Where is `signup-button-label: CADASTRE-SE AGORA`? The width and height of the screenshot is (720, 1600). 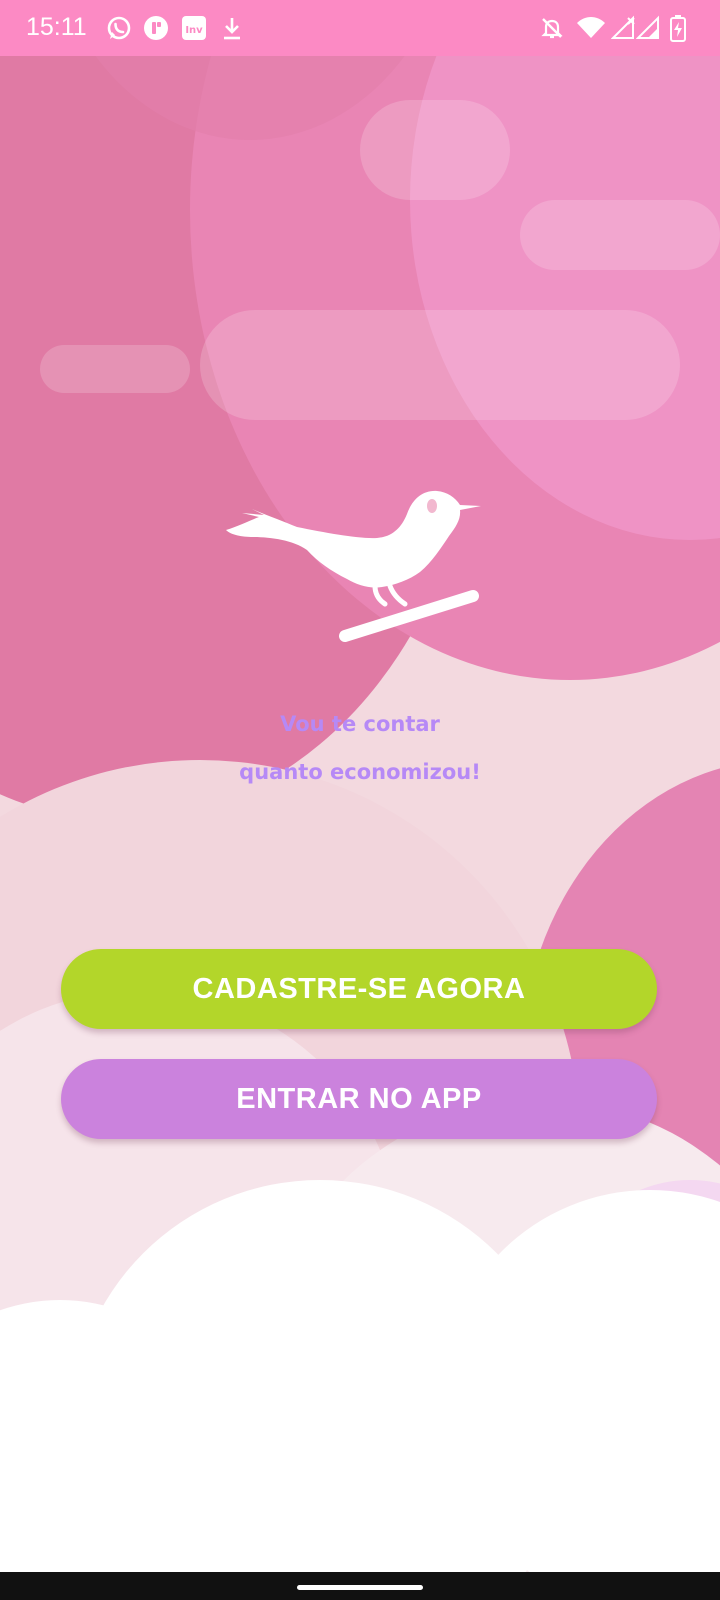
signup-button-label: CADASTRE-SE AGORA is located at coordinates (359, 988).